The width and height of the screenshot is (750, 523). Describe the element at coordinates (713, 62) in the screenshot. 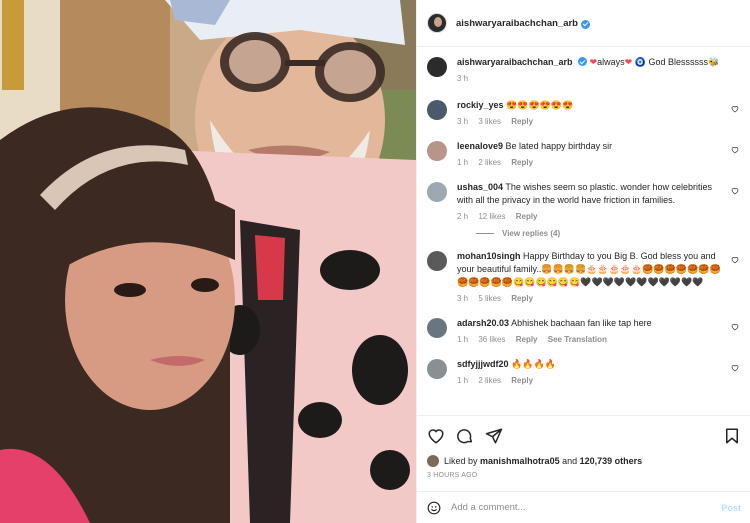

I see `bee-emoji-icon: 🐝` at that location.